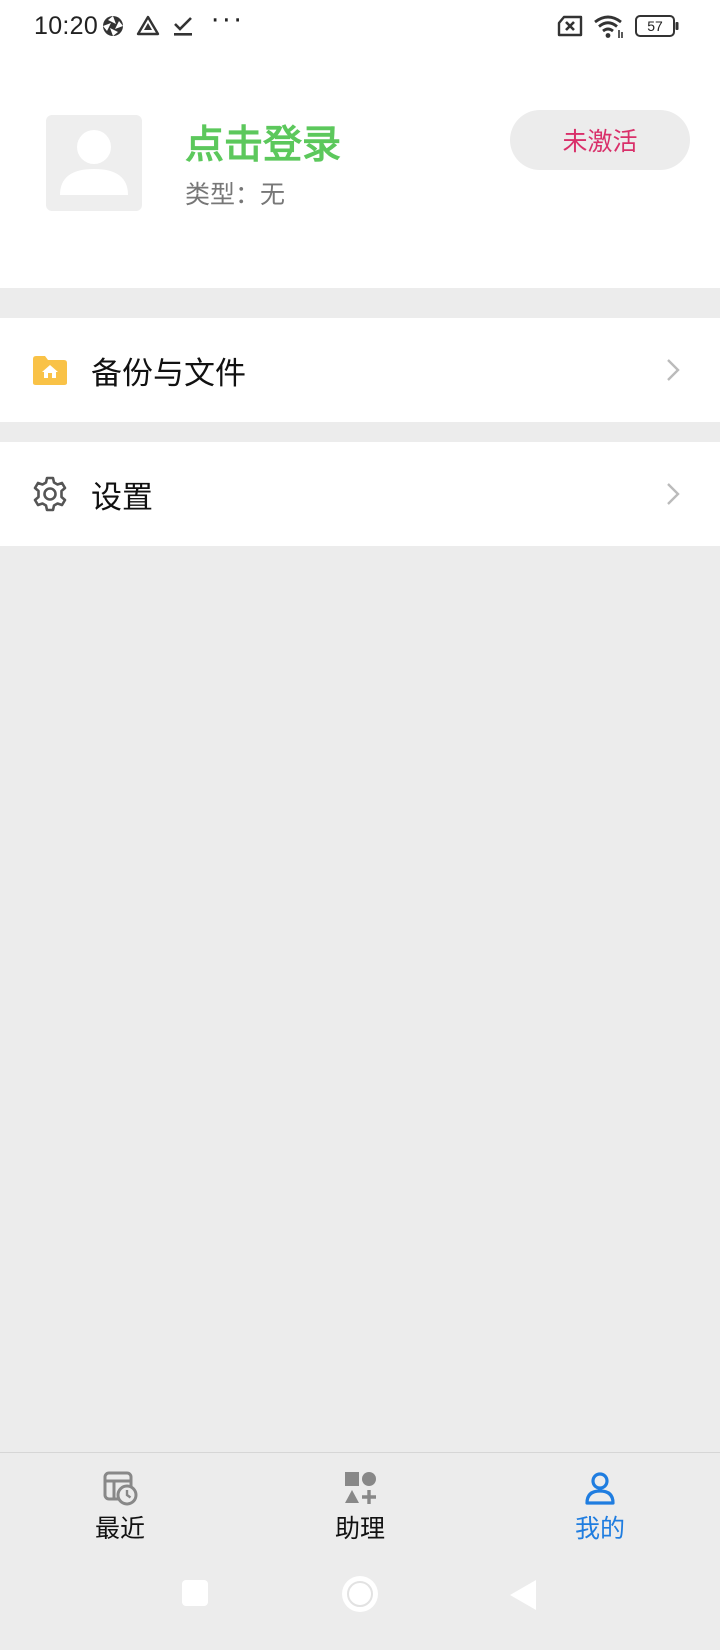 This screenshot has width=720, height=1650. Describe the element at coordinates (50, 370) in the screenshot. I see `folder-home-icon` at that location.